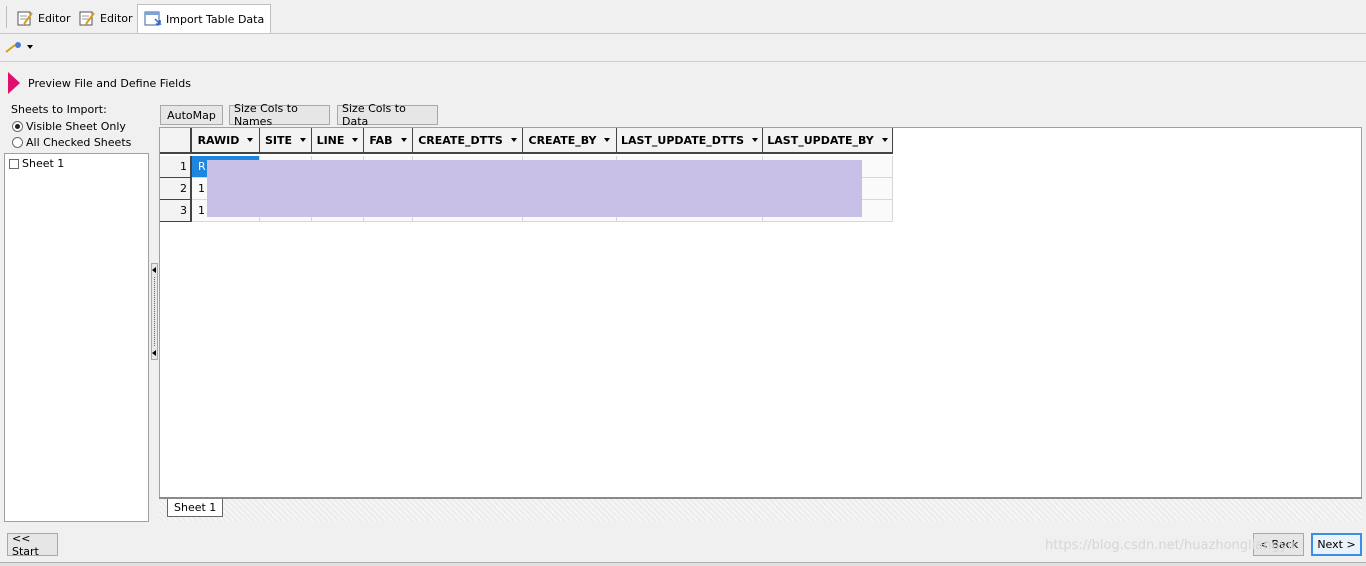 This screenshot has width=1366, height=566. What do you see at coordinates (14, 83) in the screenshot?
I see `step-arrow-icon` at bounding box center [14, 83].